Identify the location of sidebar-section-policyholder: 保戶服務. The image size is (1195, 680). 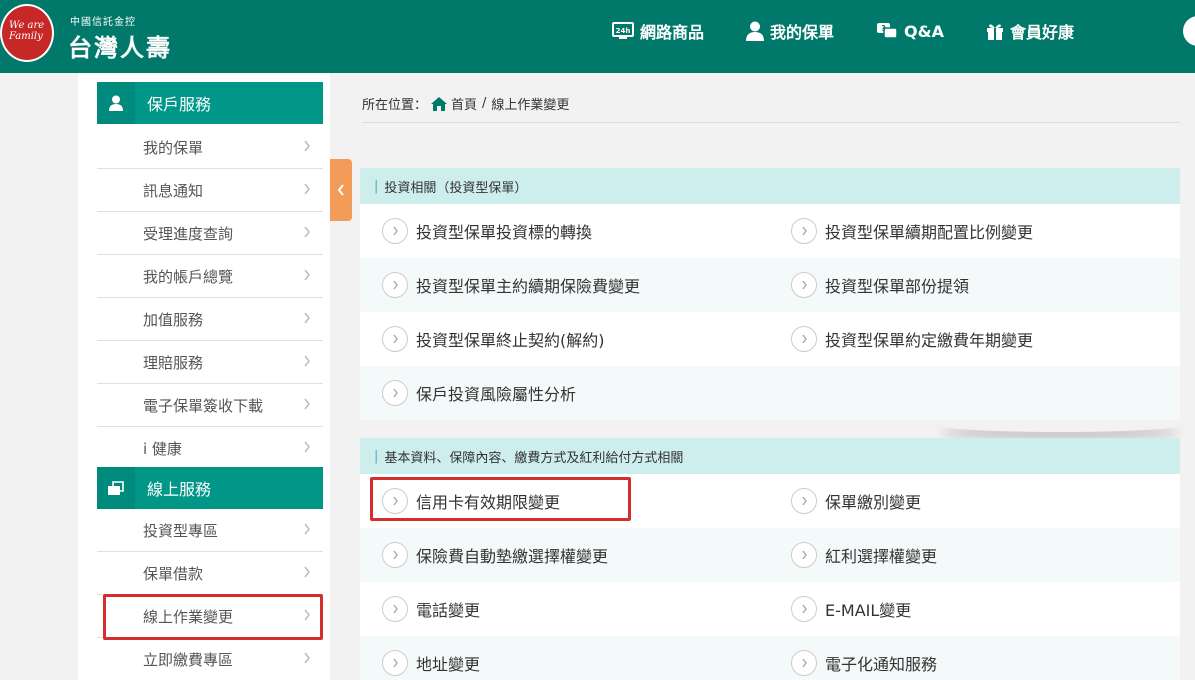
(210, 103).